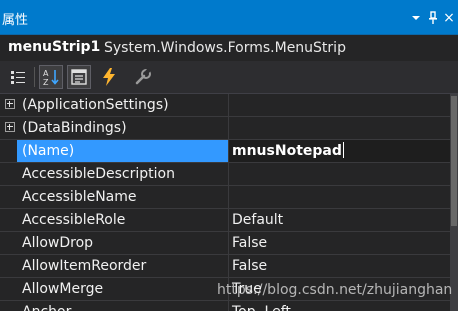  What do you see at coordinates (225, 48) in the screenshot?
I see `object-type: System.Windows.Forms.MenuStrip` at bounding box center [225, 48].